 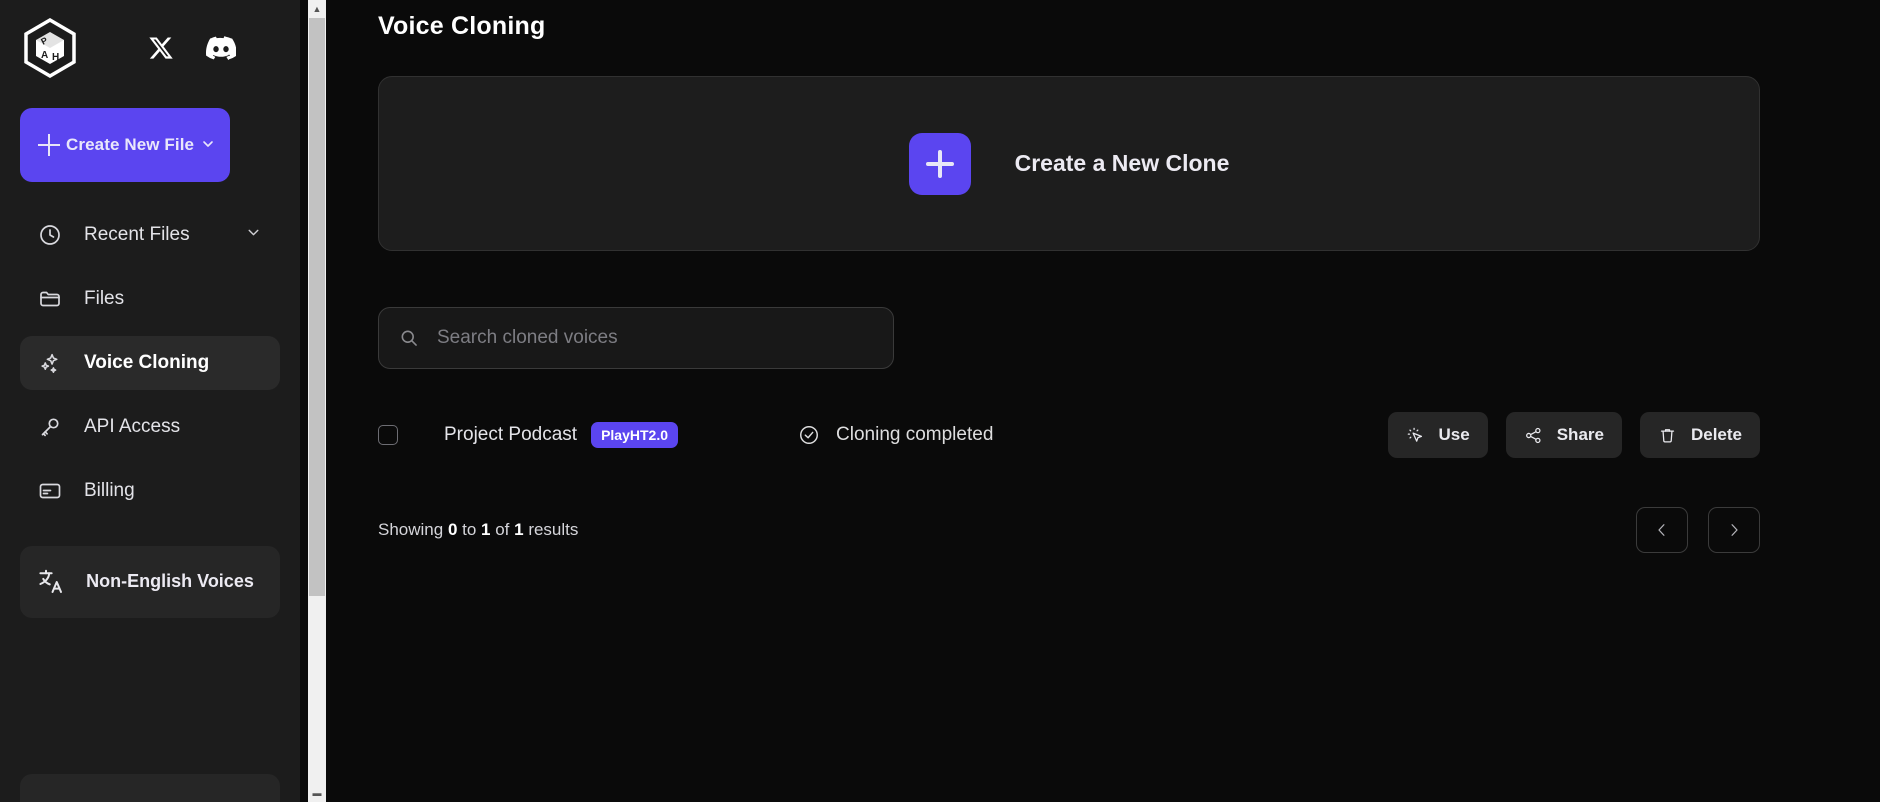 What do you see at coordinates (150, 299) in the screenshot?
I see `sidebar-item-files: Files` at bounding box center [150, 299].